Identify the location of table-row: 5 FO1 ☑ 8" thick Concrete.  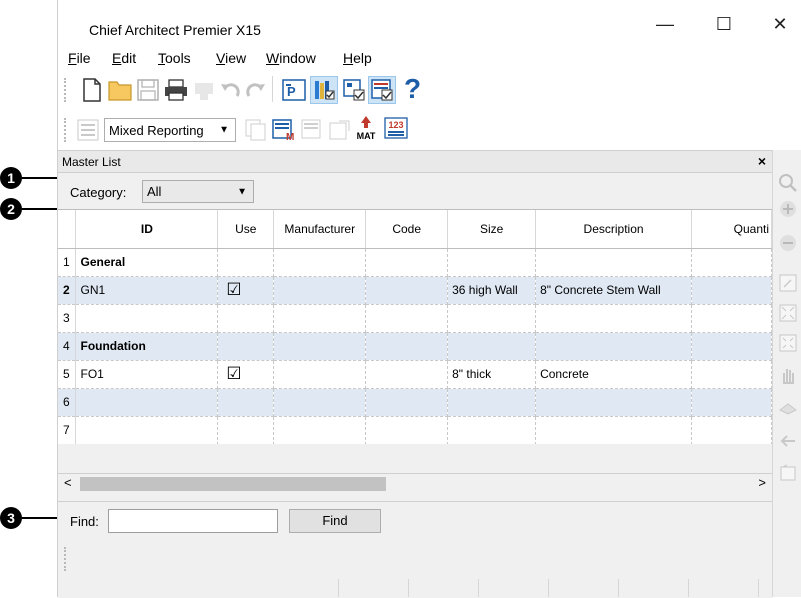
(415, 374).